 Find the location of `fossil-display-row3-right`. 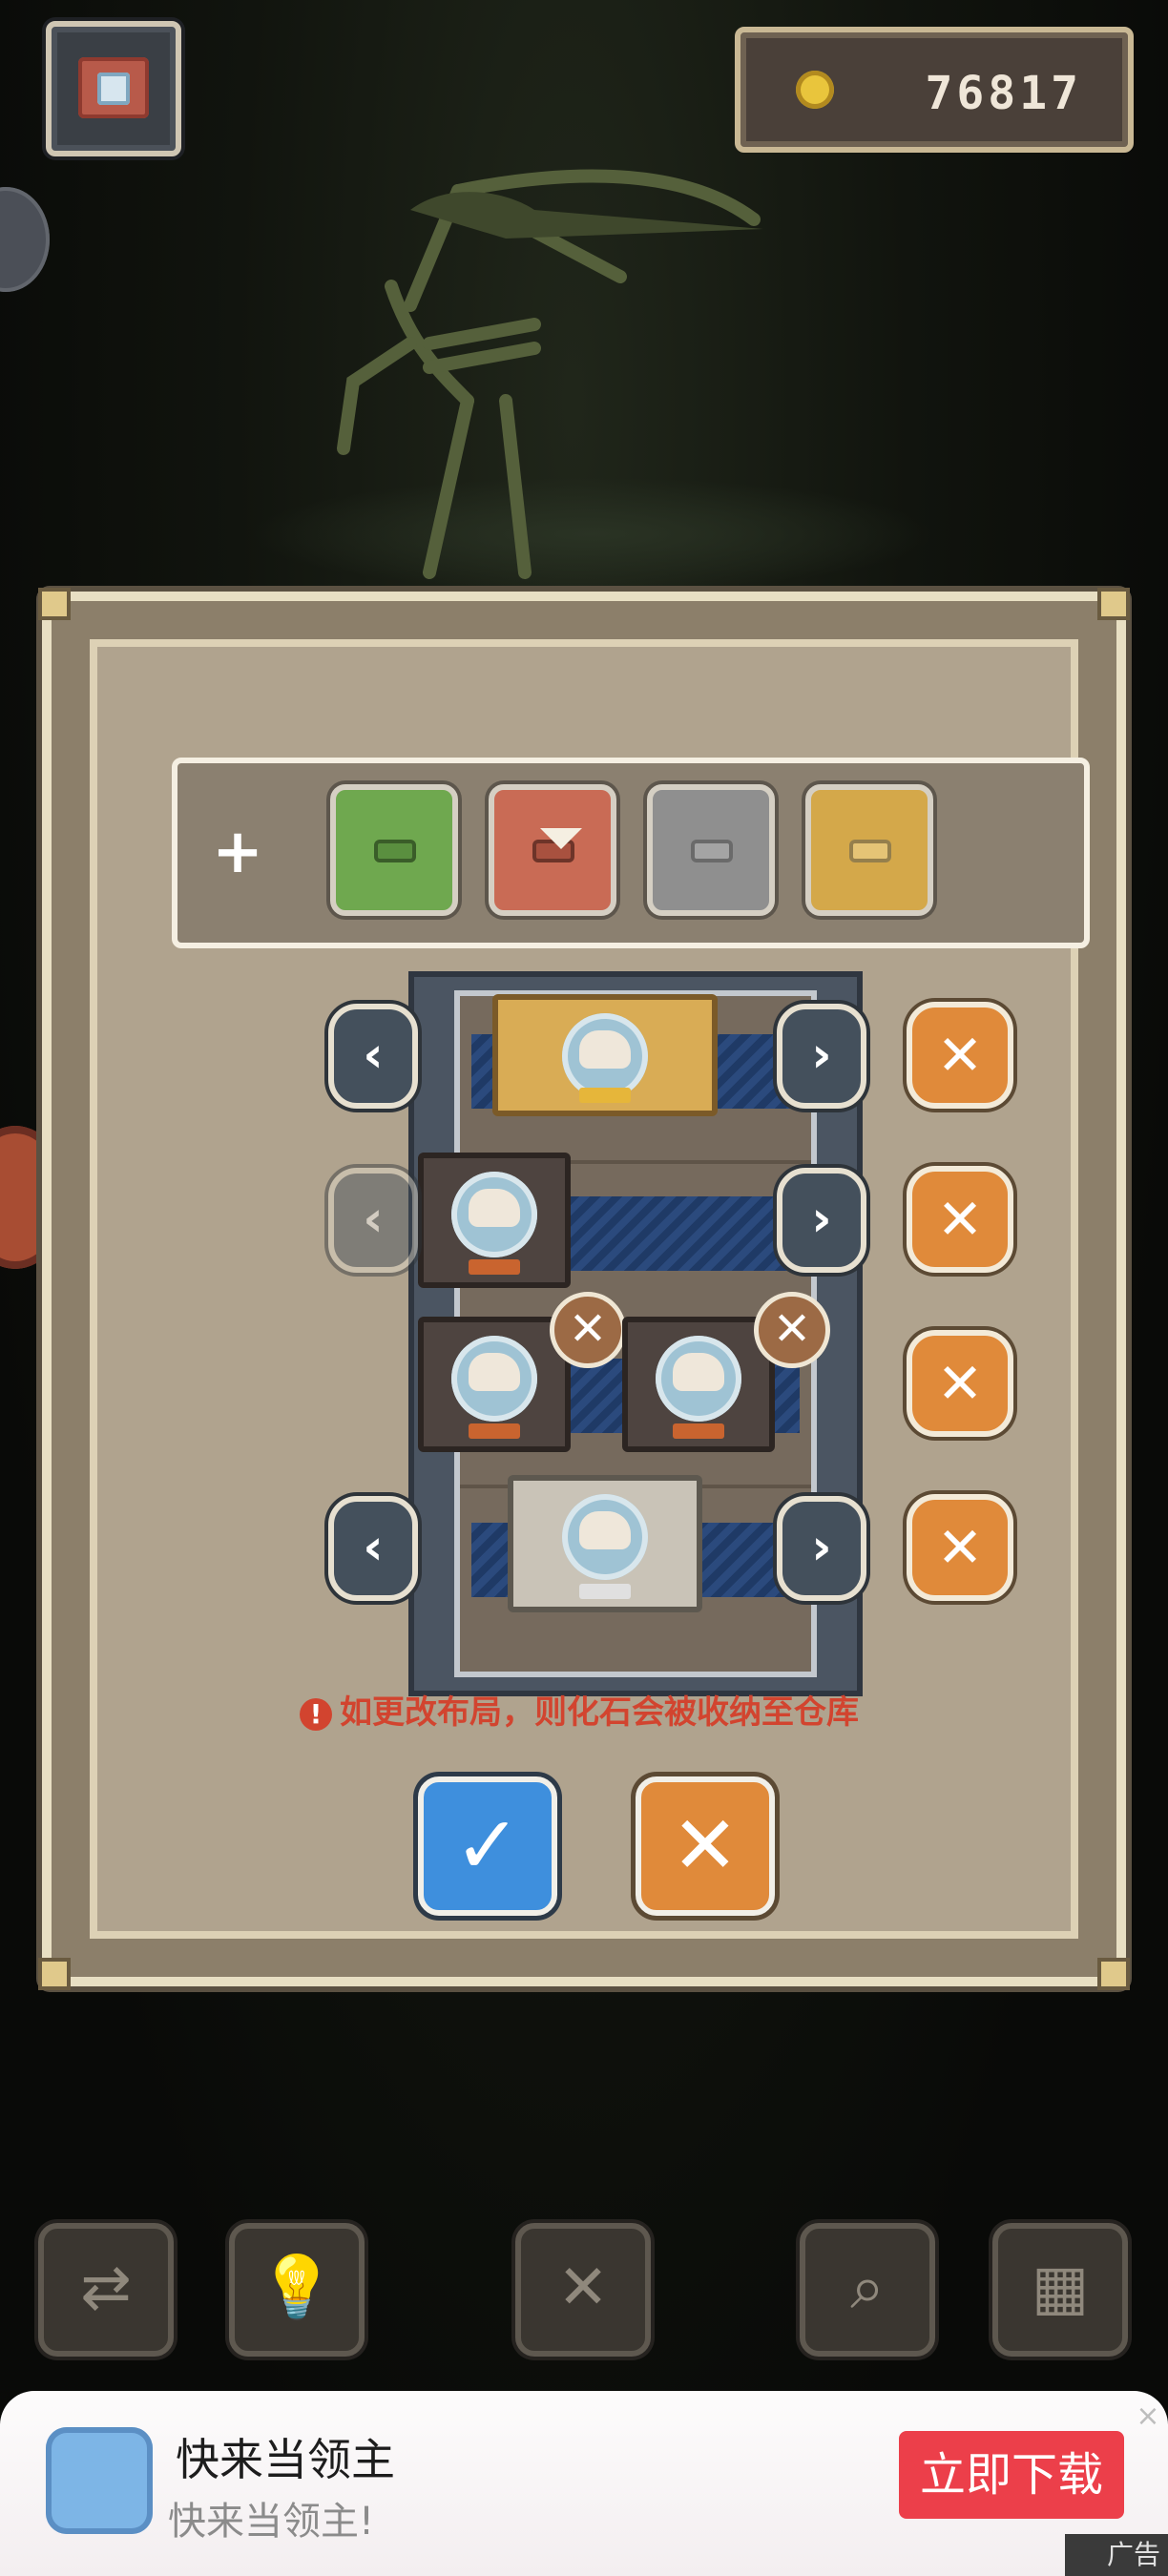

fossil-display-row3-right is located at coordinates (698, 1384).